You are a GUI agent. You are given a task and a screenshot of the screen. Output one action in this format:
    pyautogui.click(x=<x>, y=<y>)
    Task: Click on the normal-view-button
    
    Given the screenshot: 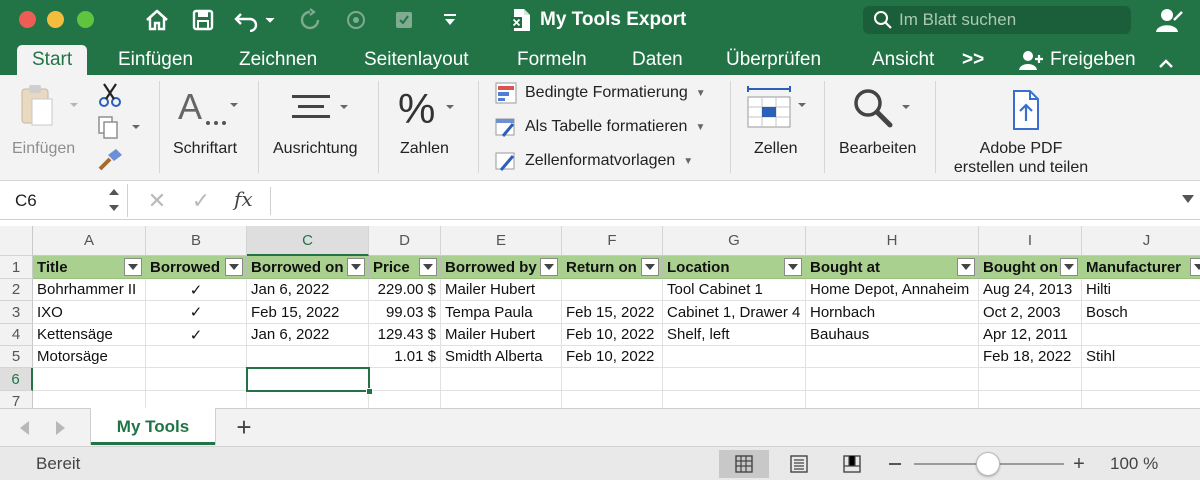 What is the action you would take?
    pyautogui.click(x=744, y=464)
    